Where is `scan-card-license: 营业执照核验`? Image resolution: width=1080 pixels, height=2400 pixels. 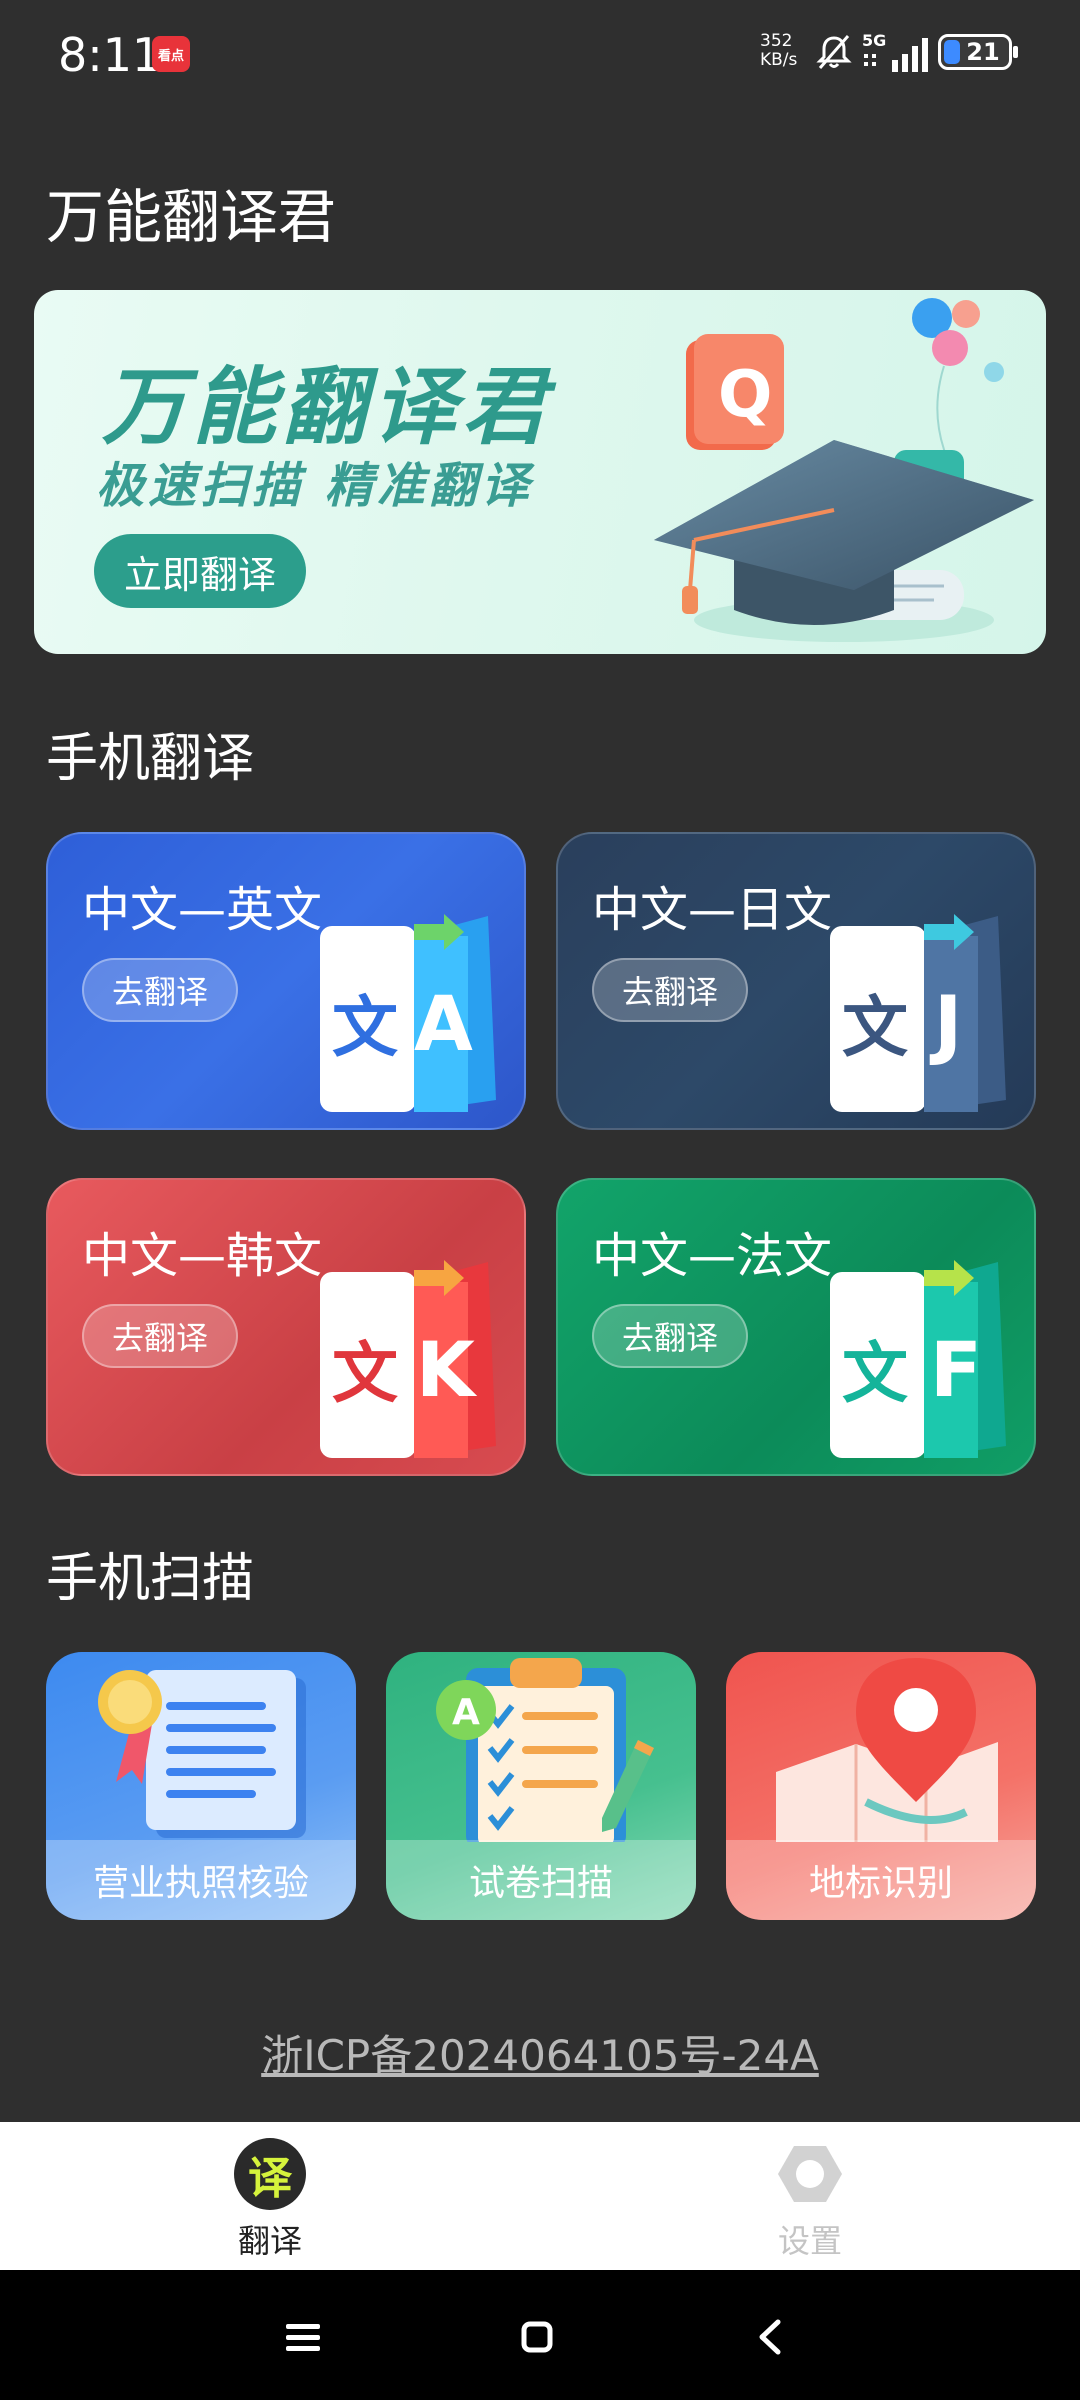 scan-card-license: 营业执照核验 is located at coordinates (201, 1786).